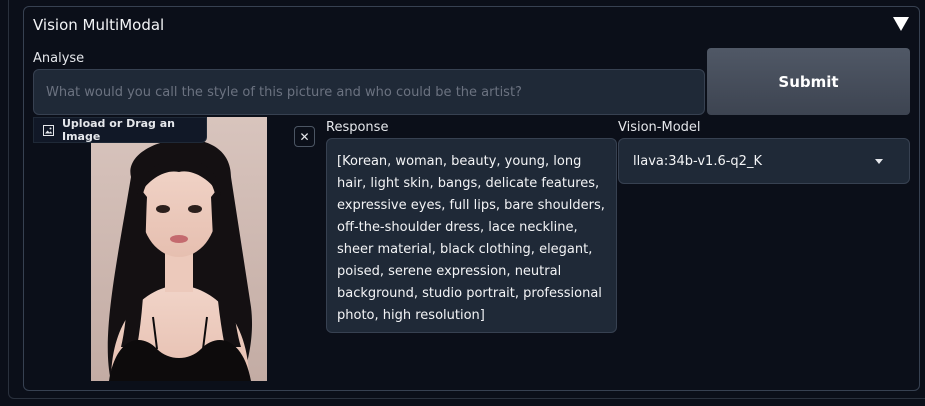 The height and width of the screenshot is (406, 925). I want to click on close-icon: ✕, so click(304, 136).